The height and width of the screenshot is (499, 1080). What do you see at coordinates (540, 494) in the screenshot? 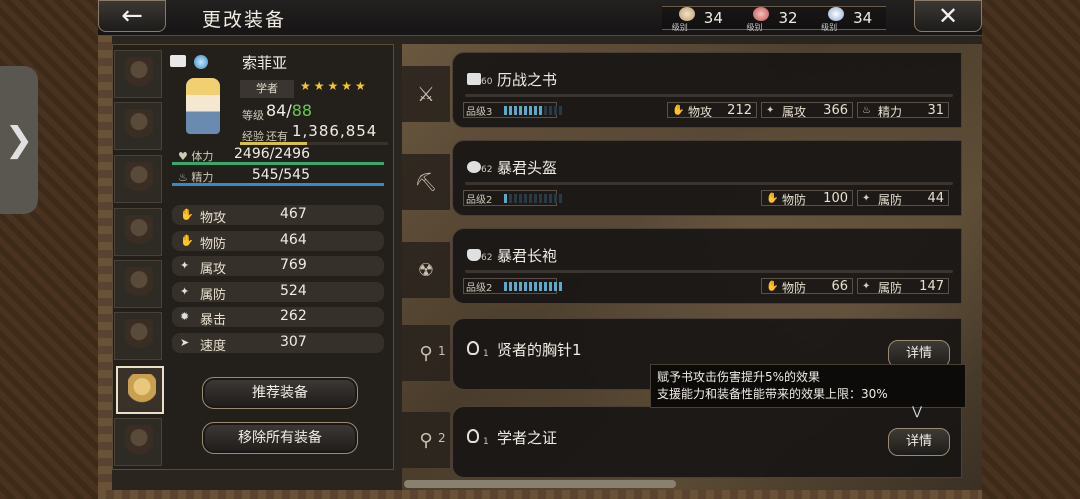
I see `bottom-border` at bounding box center [540, 494].